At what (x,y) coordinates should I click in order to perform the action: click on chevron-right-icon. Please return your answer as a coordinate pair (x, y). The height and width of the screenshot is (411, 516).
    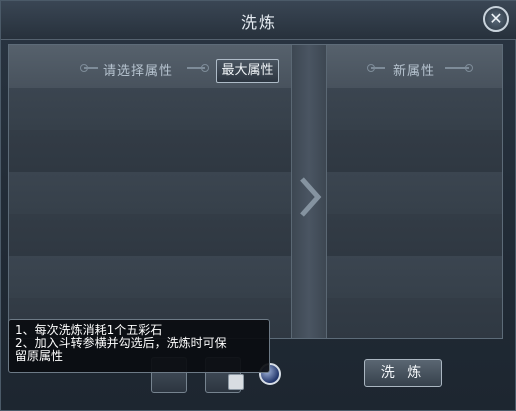
    Looking at the image, I should click on (311, 197).